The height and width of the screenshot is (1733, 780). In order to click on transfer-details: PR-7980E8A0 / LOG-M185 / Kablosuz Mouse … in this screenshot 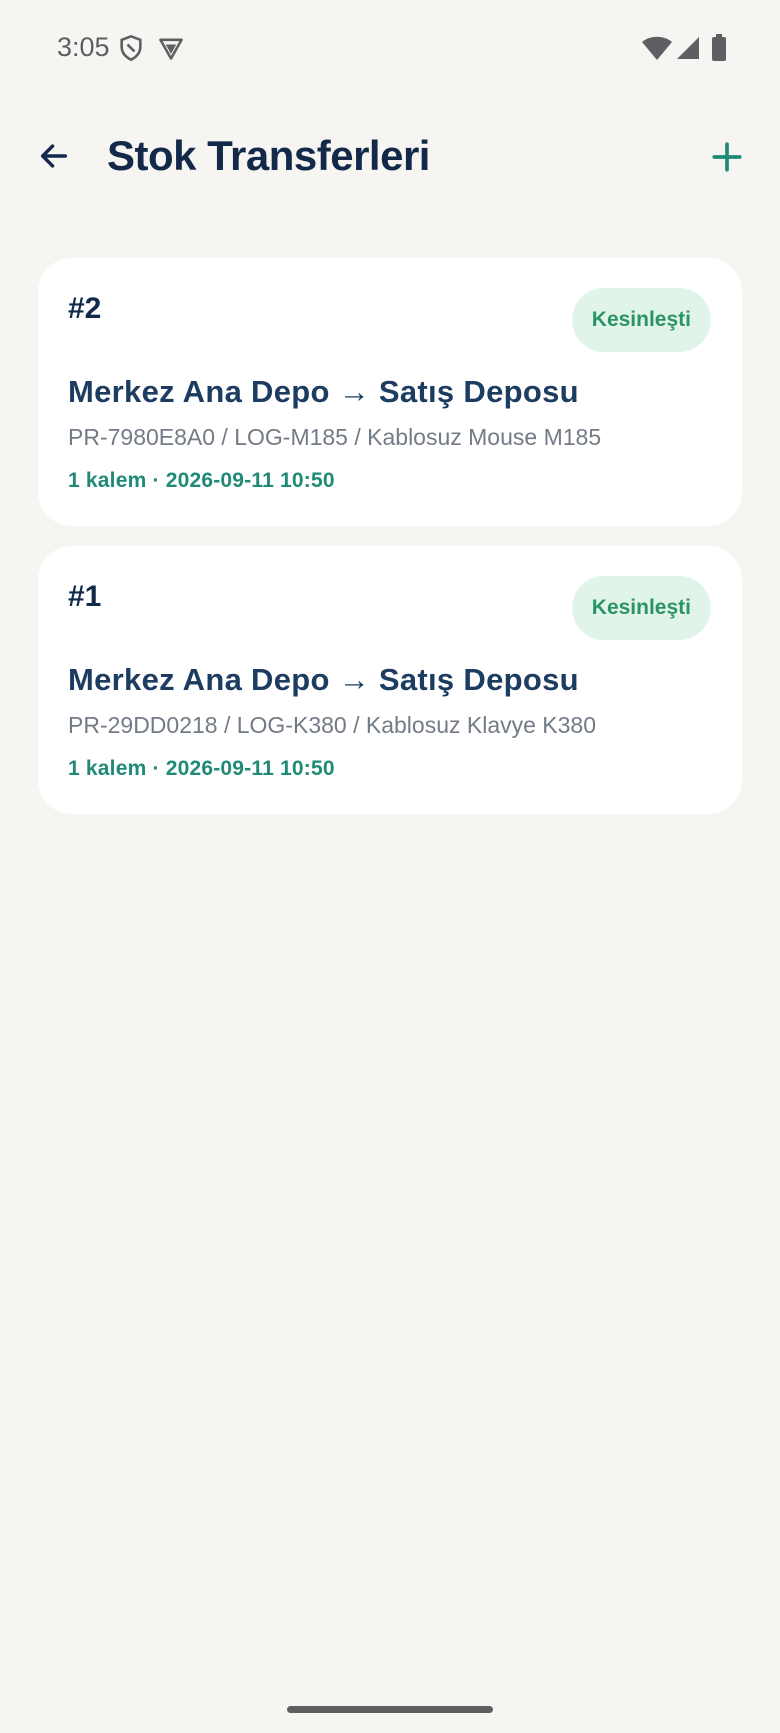, I will do `click(335, 437)`.